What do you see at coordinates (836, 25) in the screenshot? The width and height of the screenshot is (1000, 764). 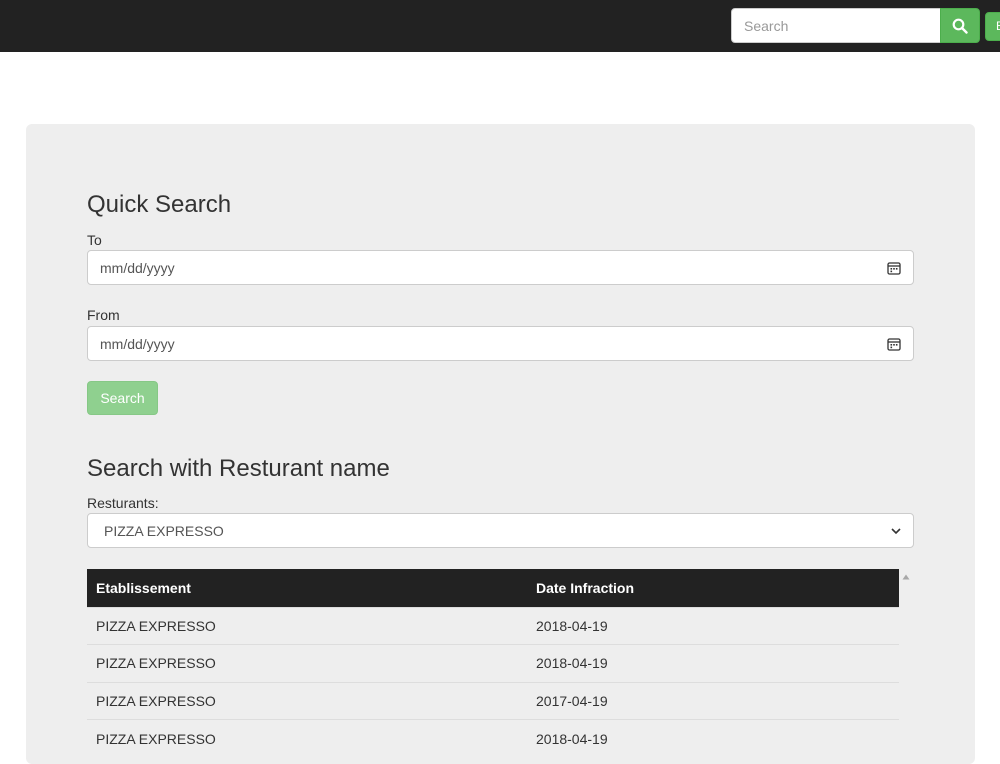 I see `navbar-search-input` at bounding box center [836, 25].